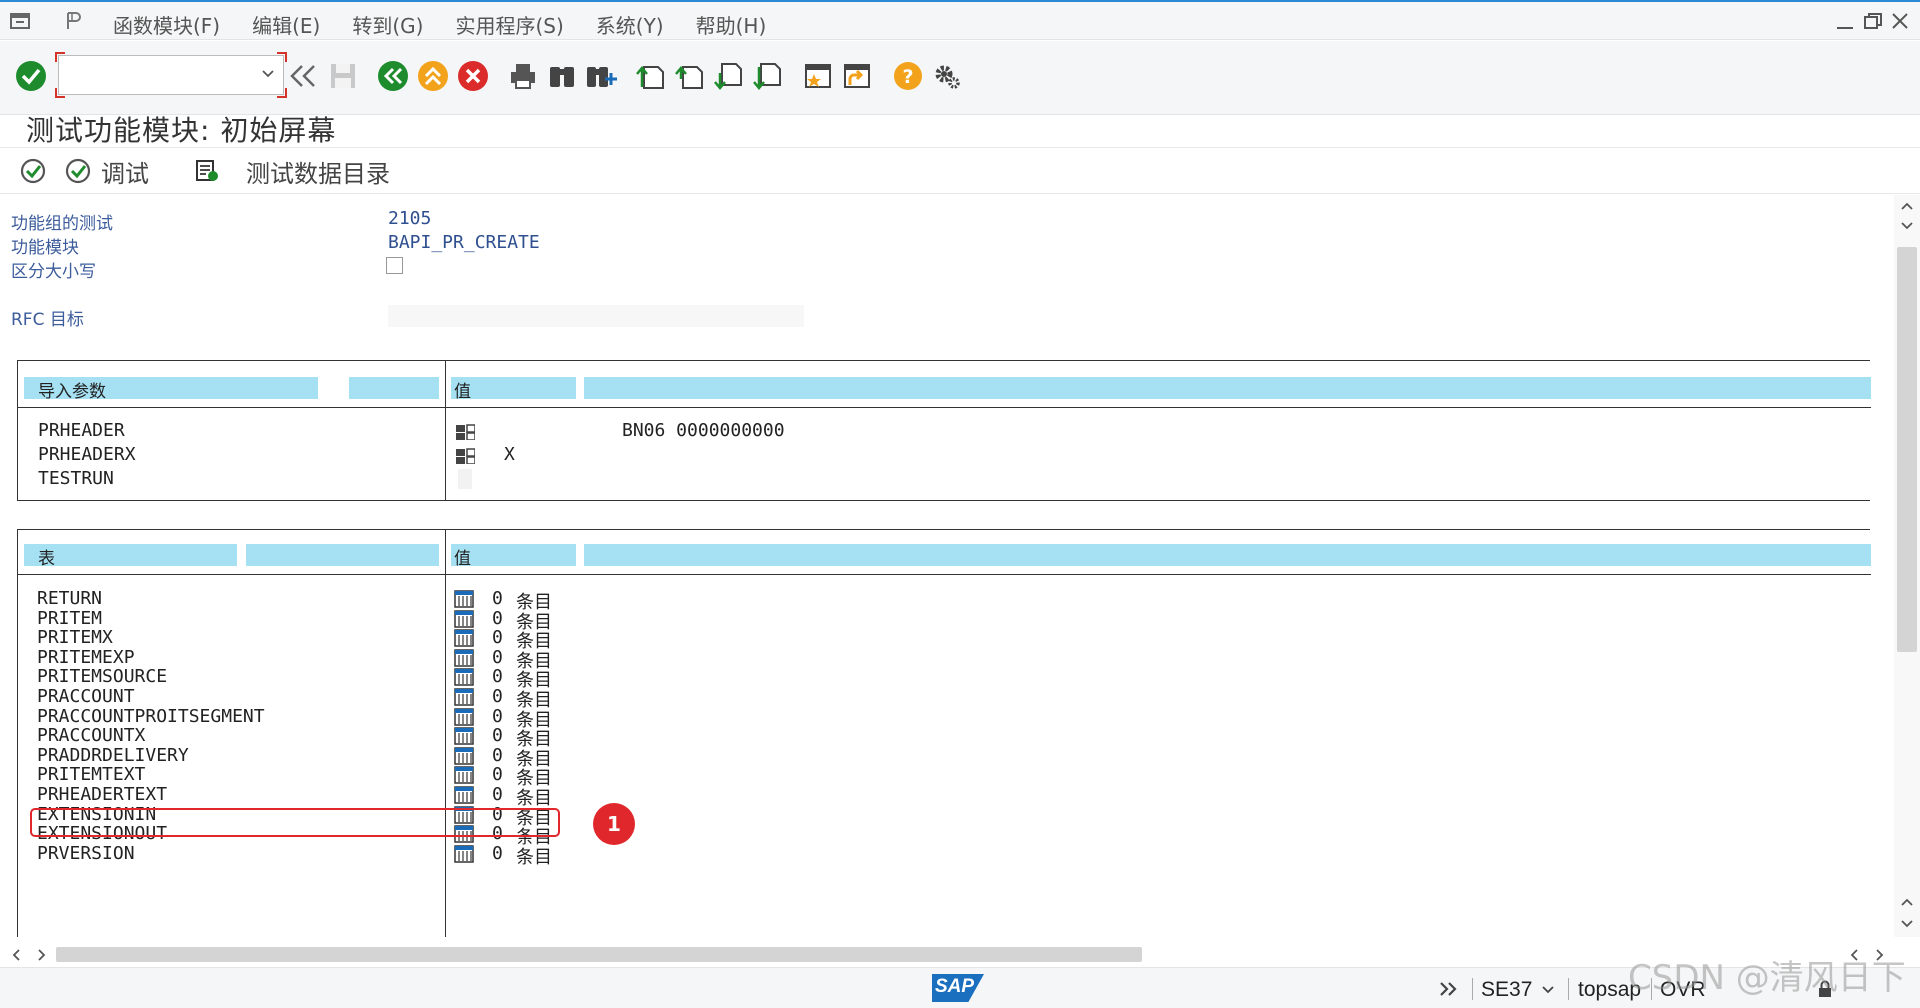 The height and width of the screenshot is (1008, 1920). What do you see at coordinates (47, 320) in the screenshot?
I see `rfc-target-label: RFC 目标` at bounding box center [47, 320].